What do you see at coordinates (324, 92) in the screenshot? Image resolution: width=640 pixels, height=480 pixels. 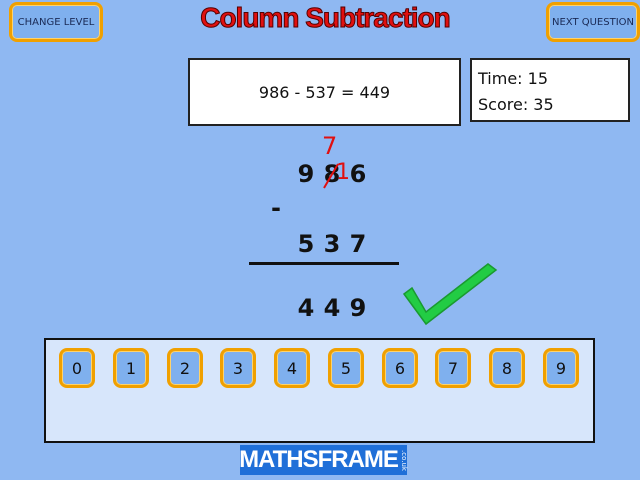 I see `equation-display: 986 - 537 = 449` at bounding box center [324, 92].